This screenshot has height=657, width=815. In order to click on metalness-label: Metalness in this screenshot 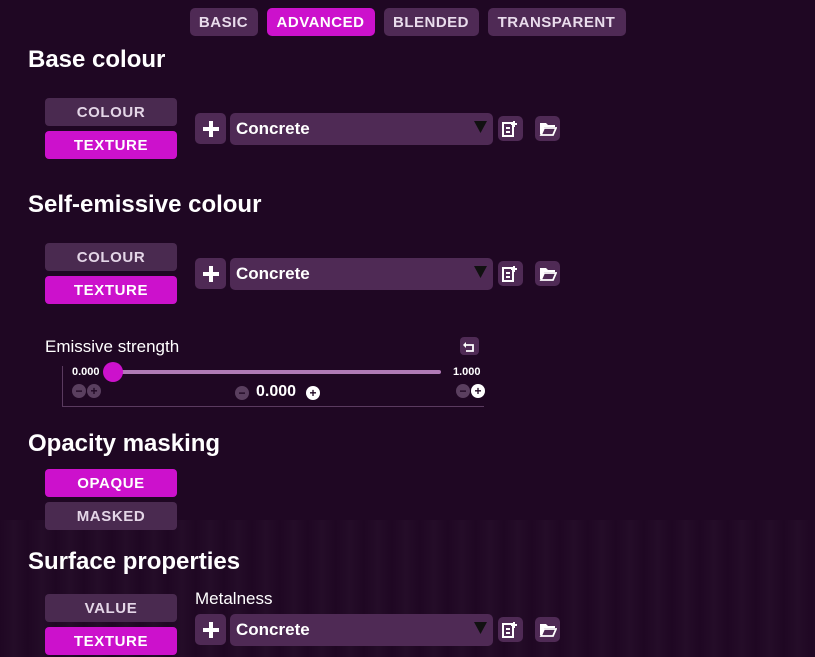, I will do `click(234, 598)`.